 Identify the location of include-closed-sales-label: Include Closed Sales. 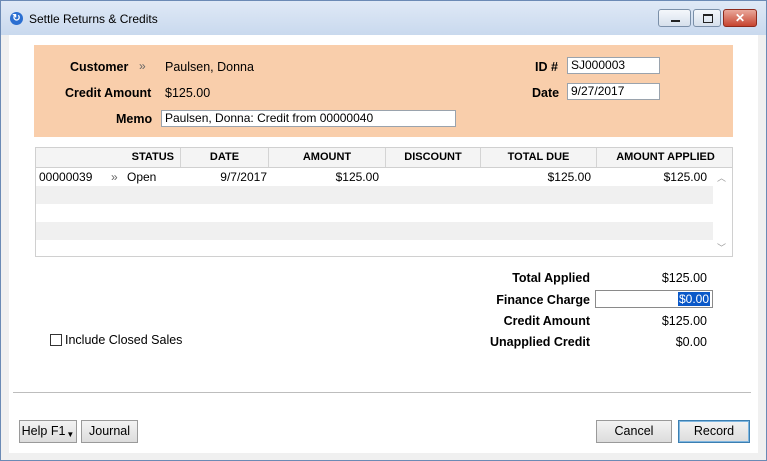
(123, 340).